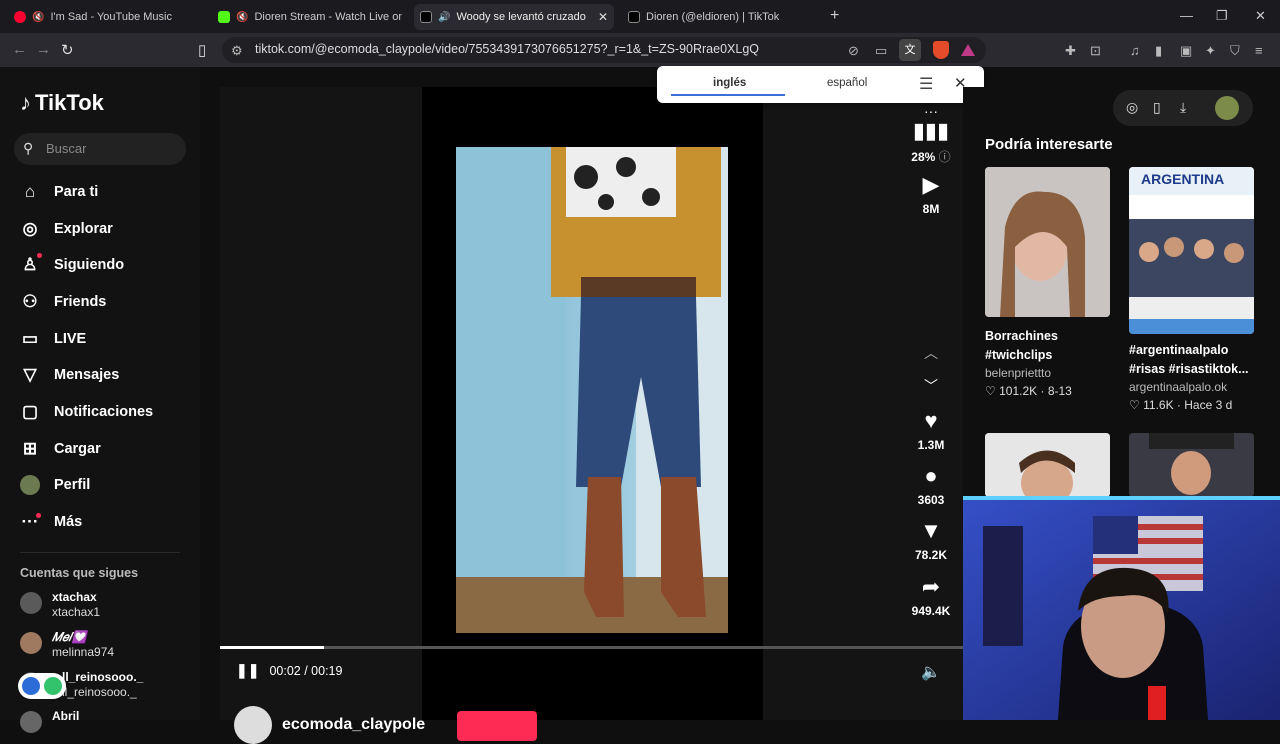 Image resolution: width=1280 pixels, height=744 pixels. What do you see at coordinates (910, 50) in the screenshot?
I see `translate-icon: 文` at bounding box center [910, 50].